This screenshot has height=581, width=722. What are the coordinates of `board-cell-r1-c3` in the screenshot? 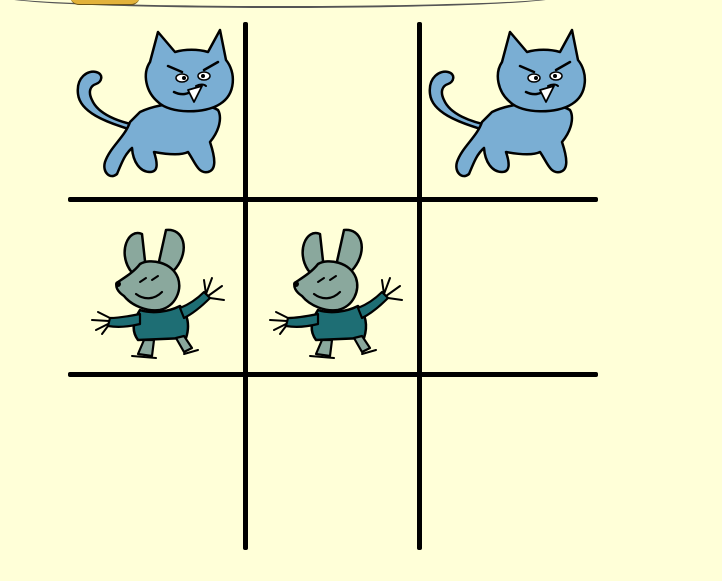 It's located at (508, 108).